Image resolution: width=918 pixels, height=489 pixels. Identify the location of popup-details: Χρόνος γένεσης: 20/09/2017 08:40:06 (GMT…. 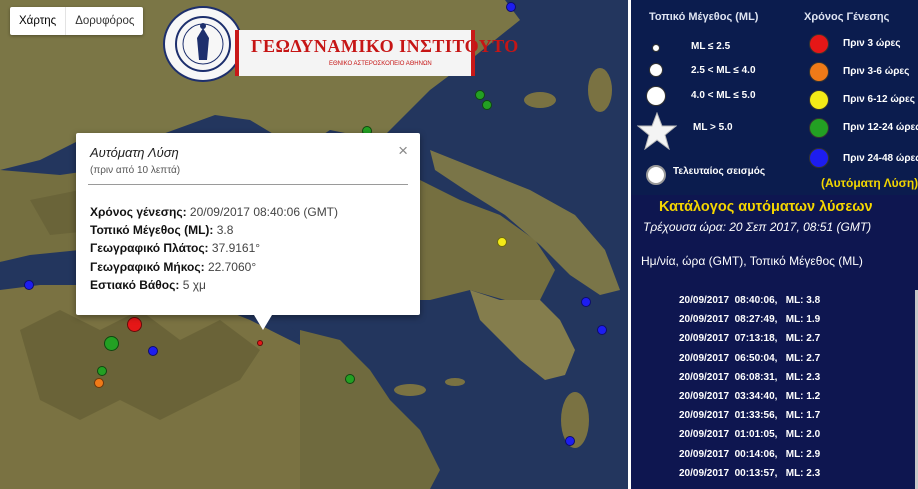
(214, 248).